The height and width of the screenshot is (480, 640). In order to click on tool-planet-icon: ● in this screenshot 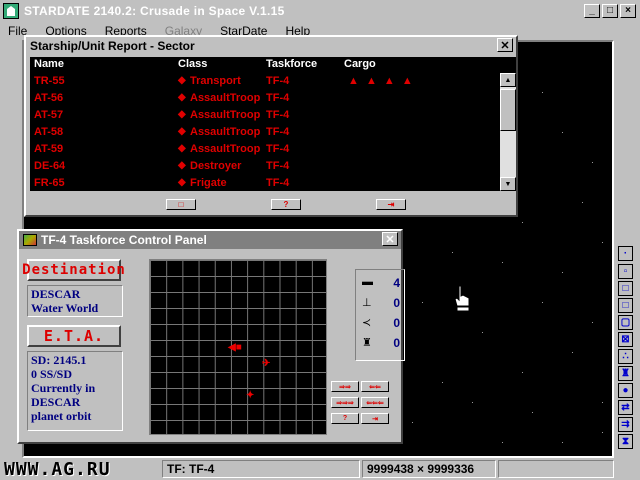, I will do `click(625, 390)`.